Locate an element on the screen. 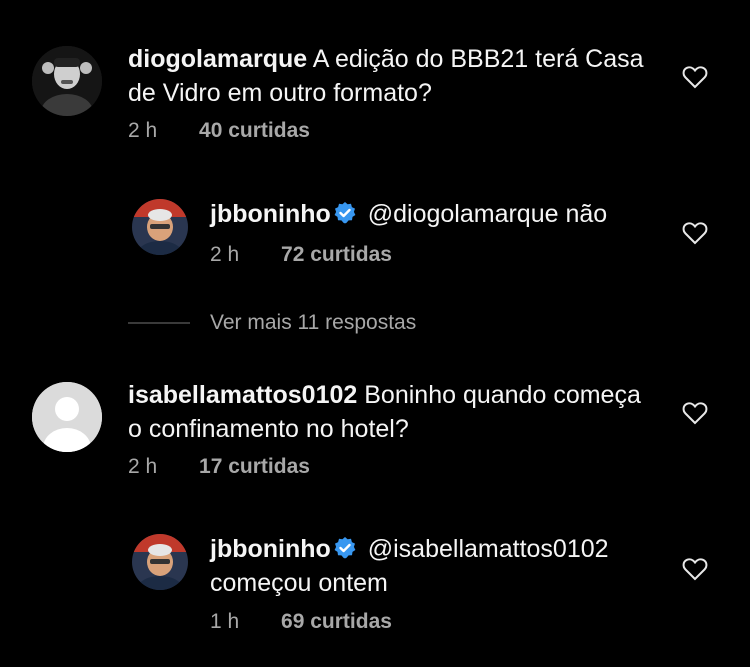  comment-meta: 1 h 69 curtidas is located at coordinates (301, 622).